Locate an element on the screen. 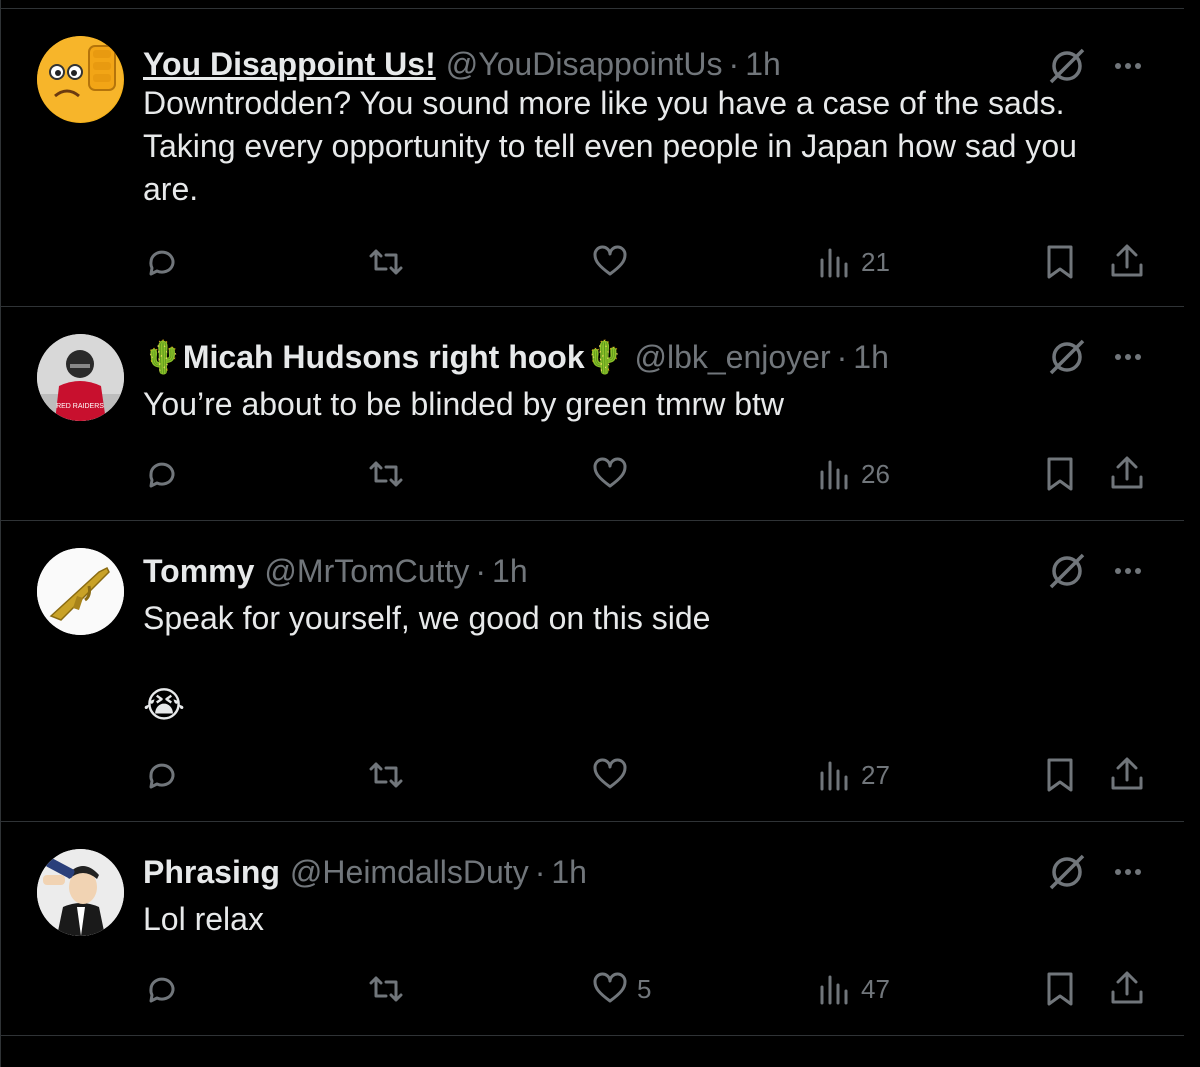 Image resolution: width=1200 pixels, height=1067 pixels. football-player-icon: RED RAIDERS is located at coordinates (80, 377).